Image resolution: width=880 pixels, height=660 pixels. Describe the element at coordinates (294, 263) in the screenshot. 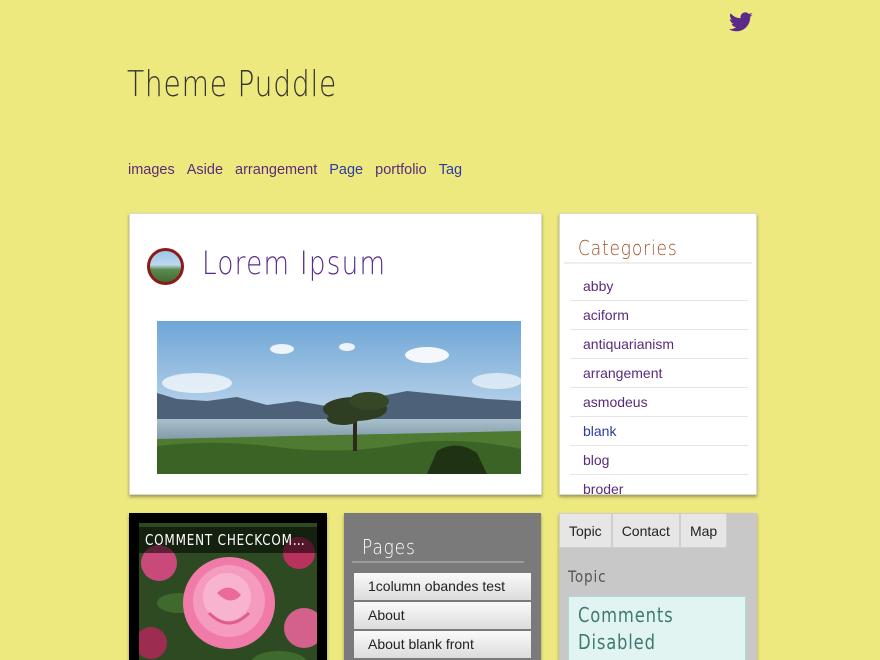

I see `post-title: Lorem Ipsum` at that location.